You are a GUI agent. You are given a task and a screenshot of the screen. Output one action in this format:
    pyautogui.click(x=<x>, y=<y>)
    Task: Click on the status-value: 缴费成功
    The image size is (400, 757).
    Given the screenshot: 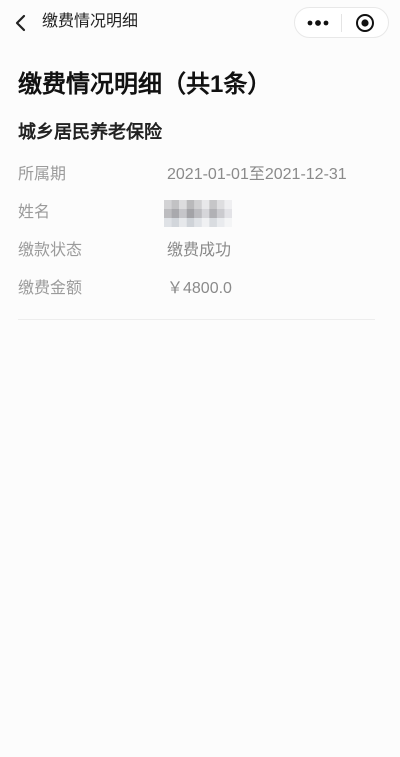 What is the action you would take?
    pyautogui.click(x=199, y=250)
    